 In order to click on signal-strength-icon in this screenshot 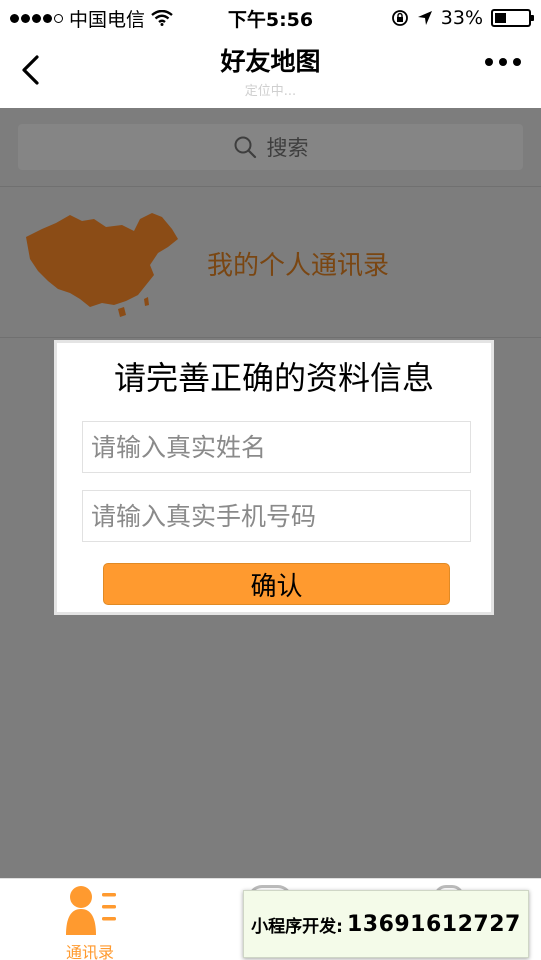, I will do `click(36, 18)`.